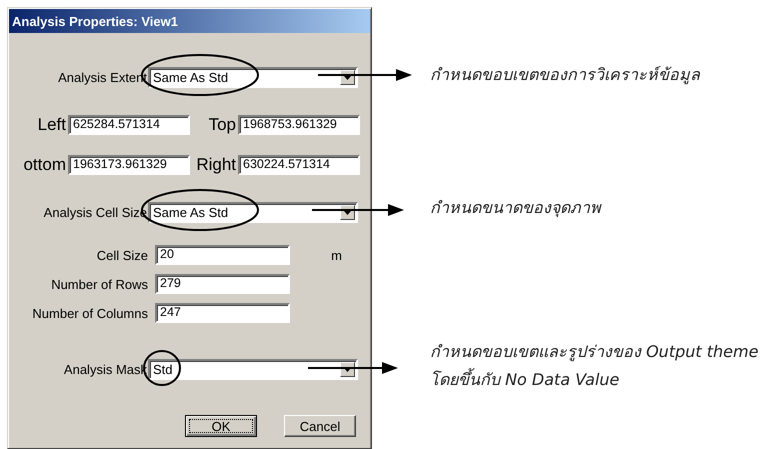  What do you see at coordinates (336, 255) in the screenshot?
I see `unit-label: m` at bounding box center [336, 255].